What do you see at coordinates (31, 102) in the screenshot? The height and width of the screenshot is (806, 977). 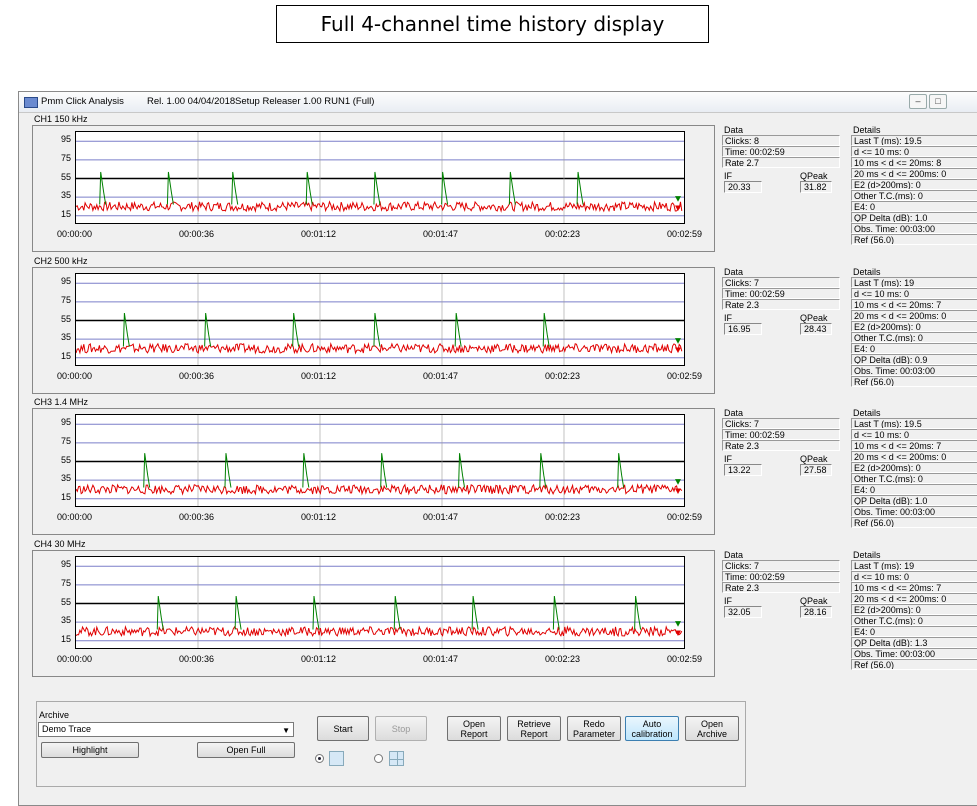 I see `app-icon` at bounding box center [31, 102].